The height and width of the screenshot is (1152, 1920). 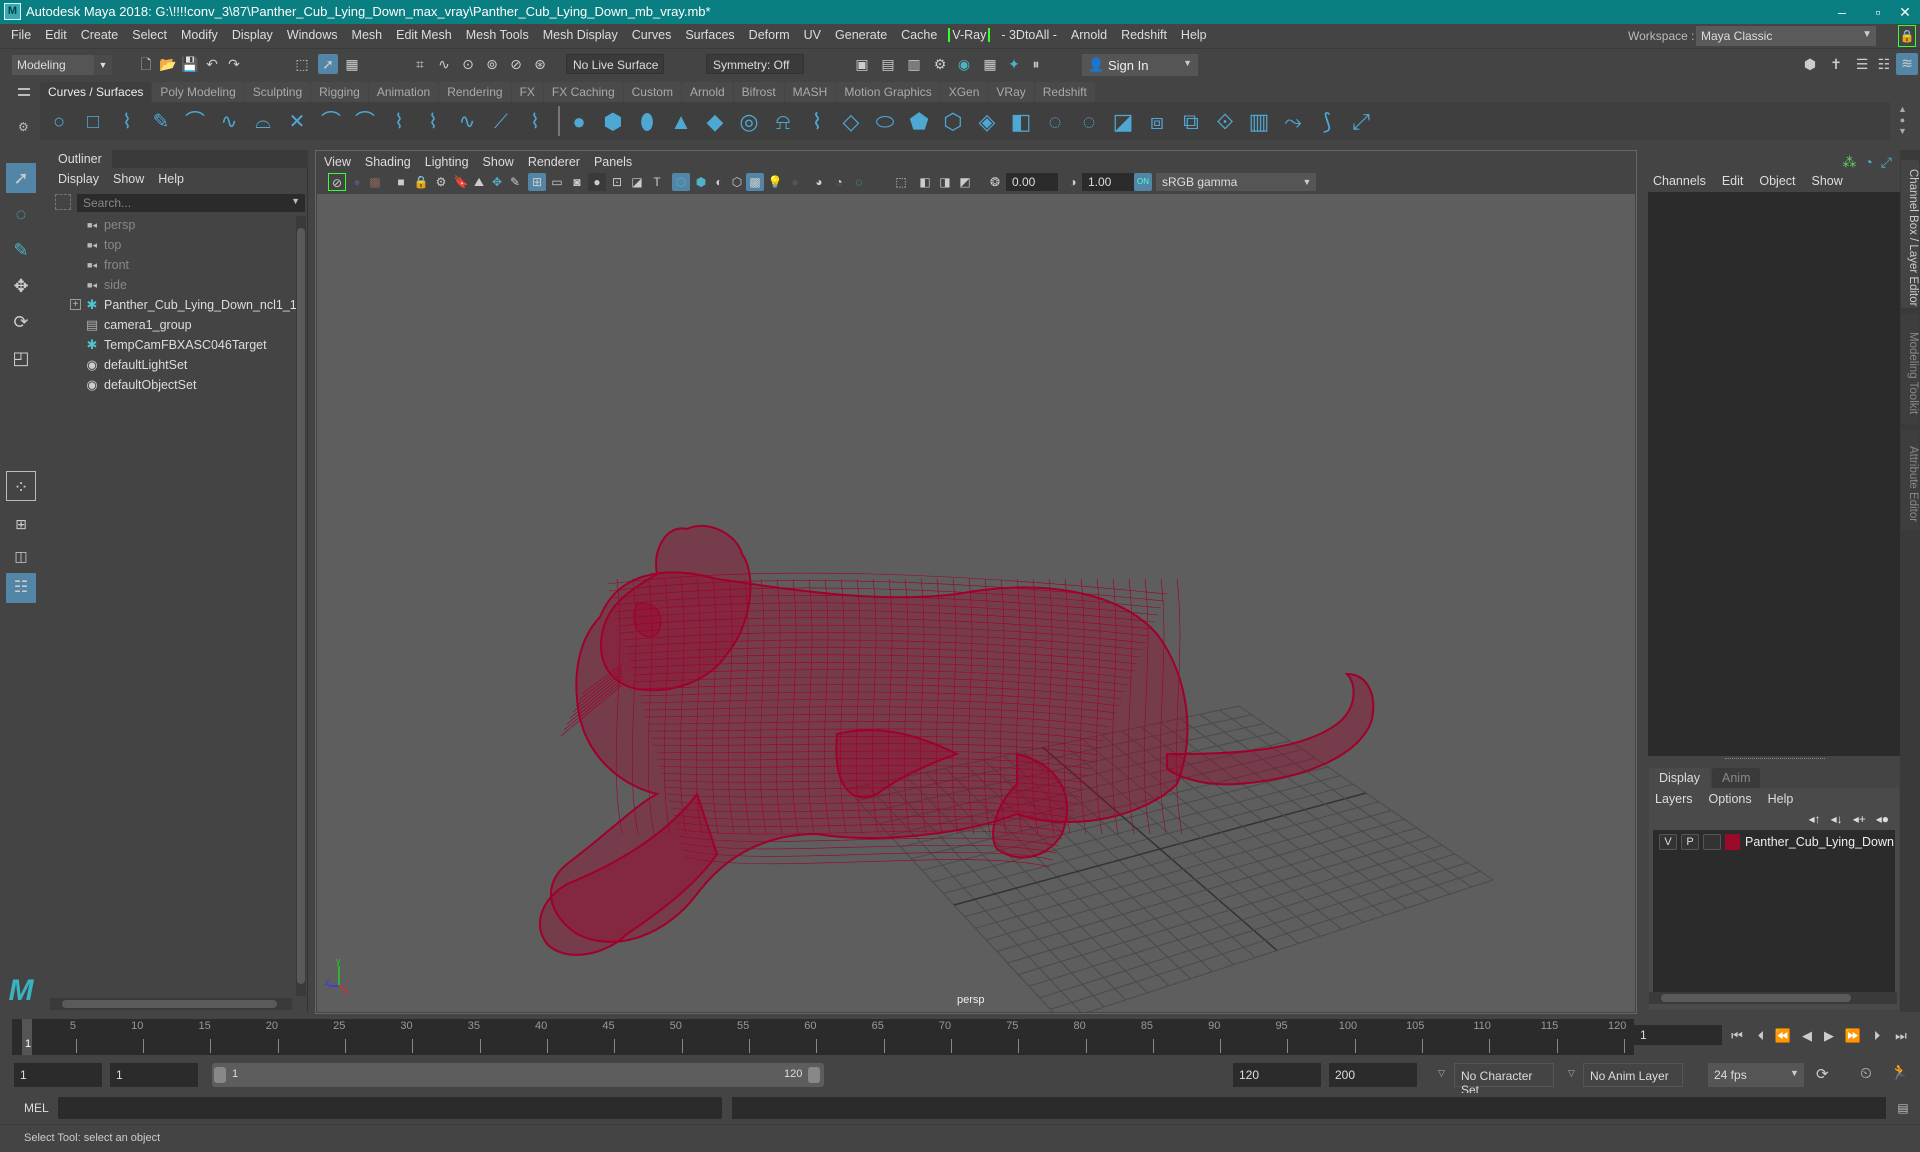 What do you see at coordinates (62, 65) in the screenshot?
I see `menu-set-select: Modeling ▼` at bounding box center [62, 65].